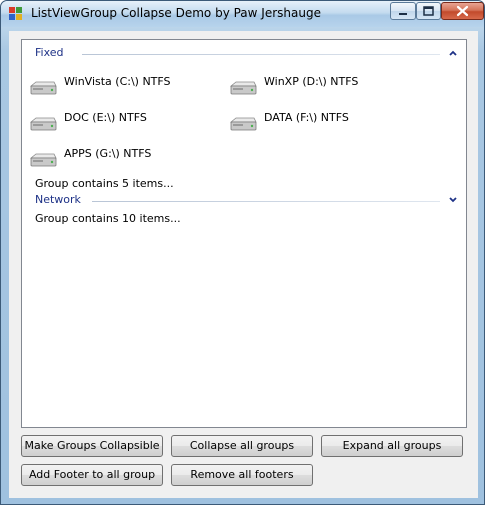 The height and width of the screenshot is (505, 485). I want to click on item-label: WinVista (C:\) NTFS, so click(117, 81).